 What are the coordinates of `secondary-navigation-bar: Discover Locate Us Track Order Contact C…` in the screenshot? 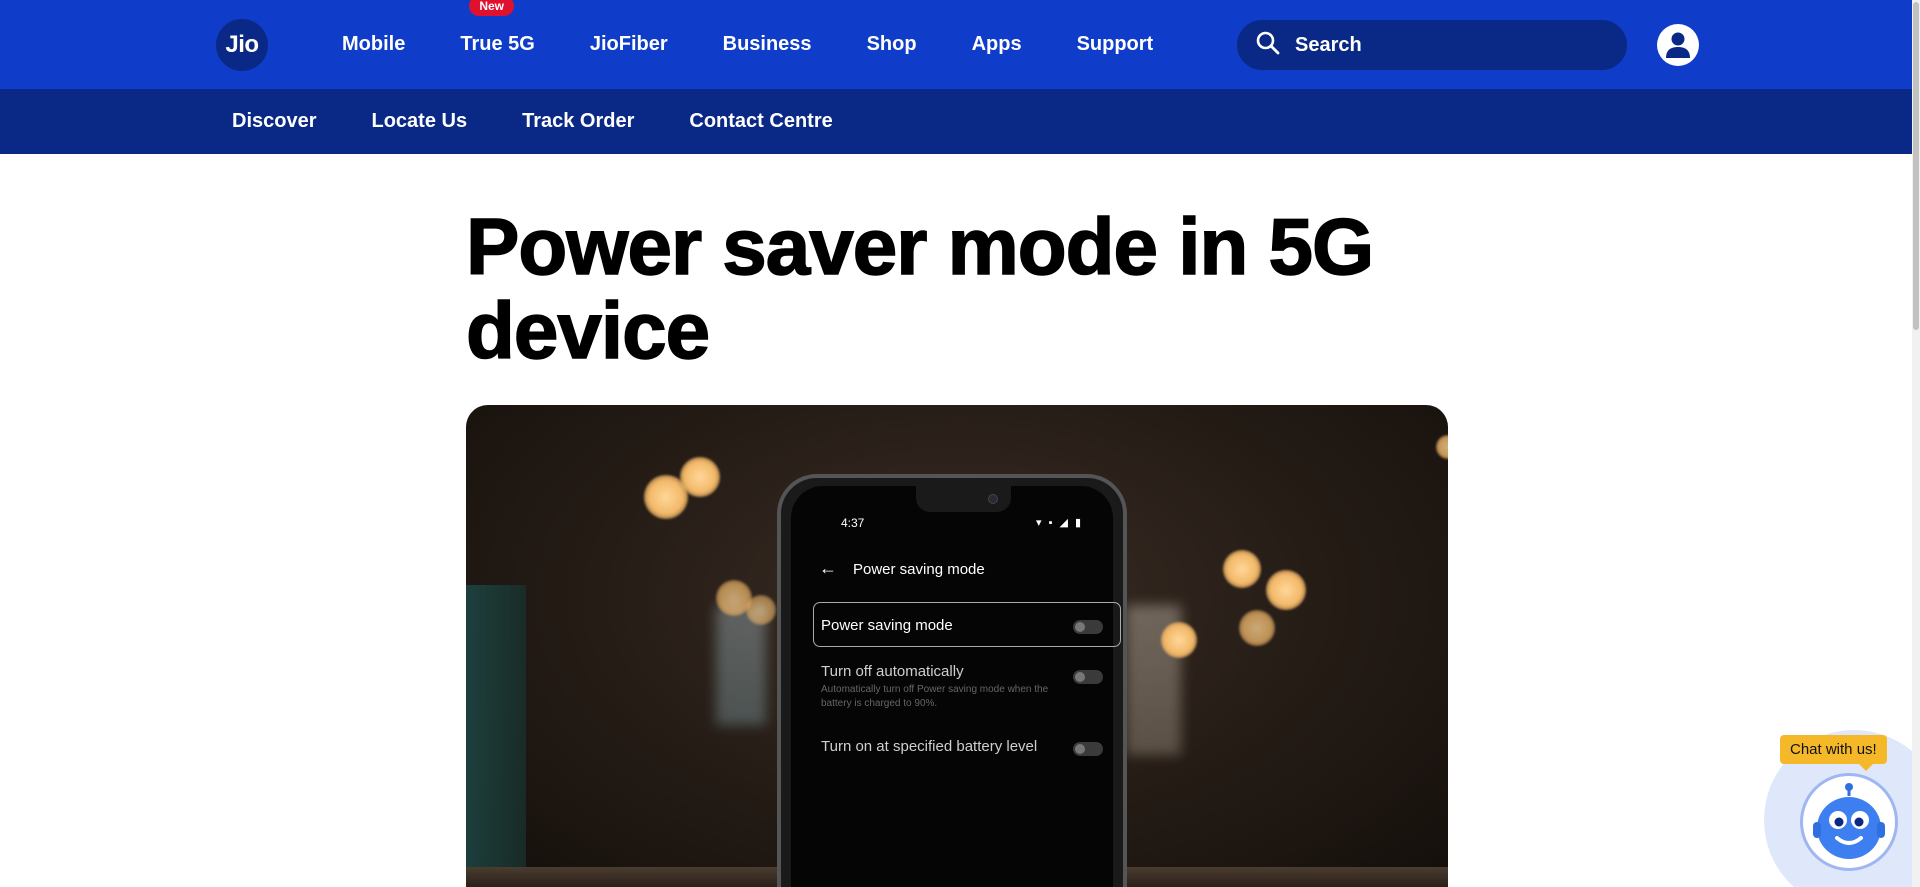 It's located at (960, 121).